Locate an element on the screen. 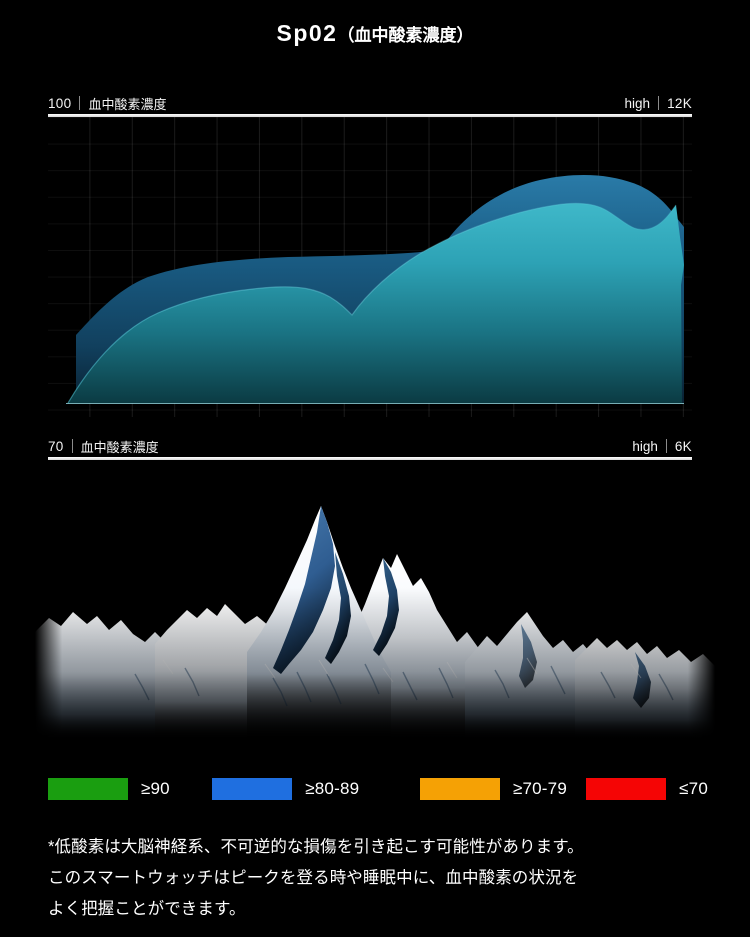 This screenshot has height=937, width=750. chart-top-axis-right: high 12K is located at coordinates (658, 103).